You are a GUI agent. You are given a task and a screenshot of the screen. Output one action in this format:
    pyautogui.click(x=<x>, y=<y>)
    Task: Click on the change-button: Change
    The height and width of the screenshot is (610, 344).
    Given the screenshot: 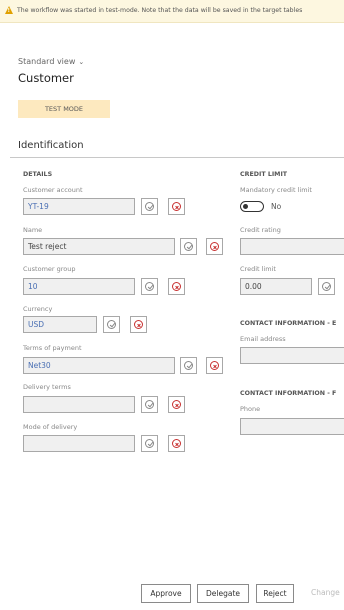 What is the action you would take?
    pyautogui.click(x=327, y=593)
    